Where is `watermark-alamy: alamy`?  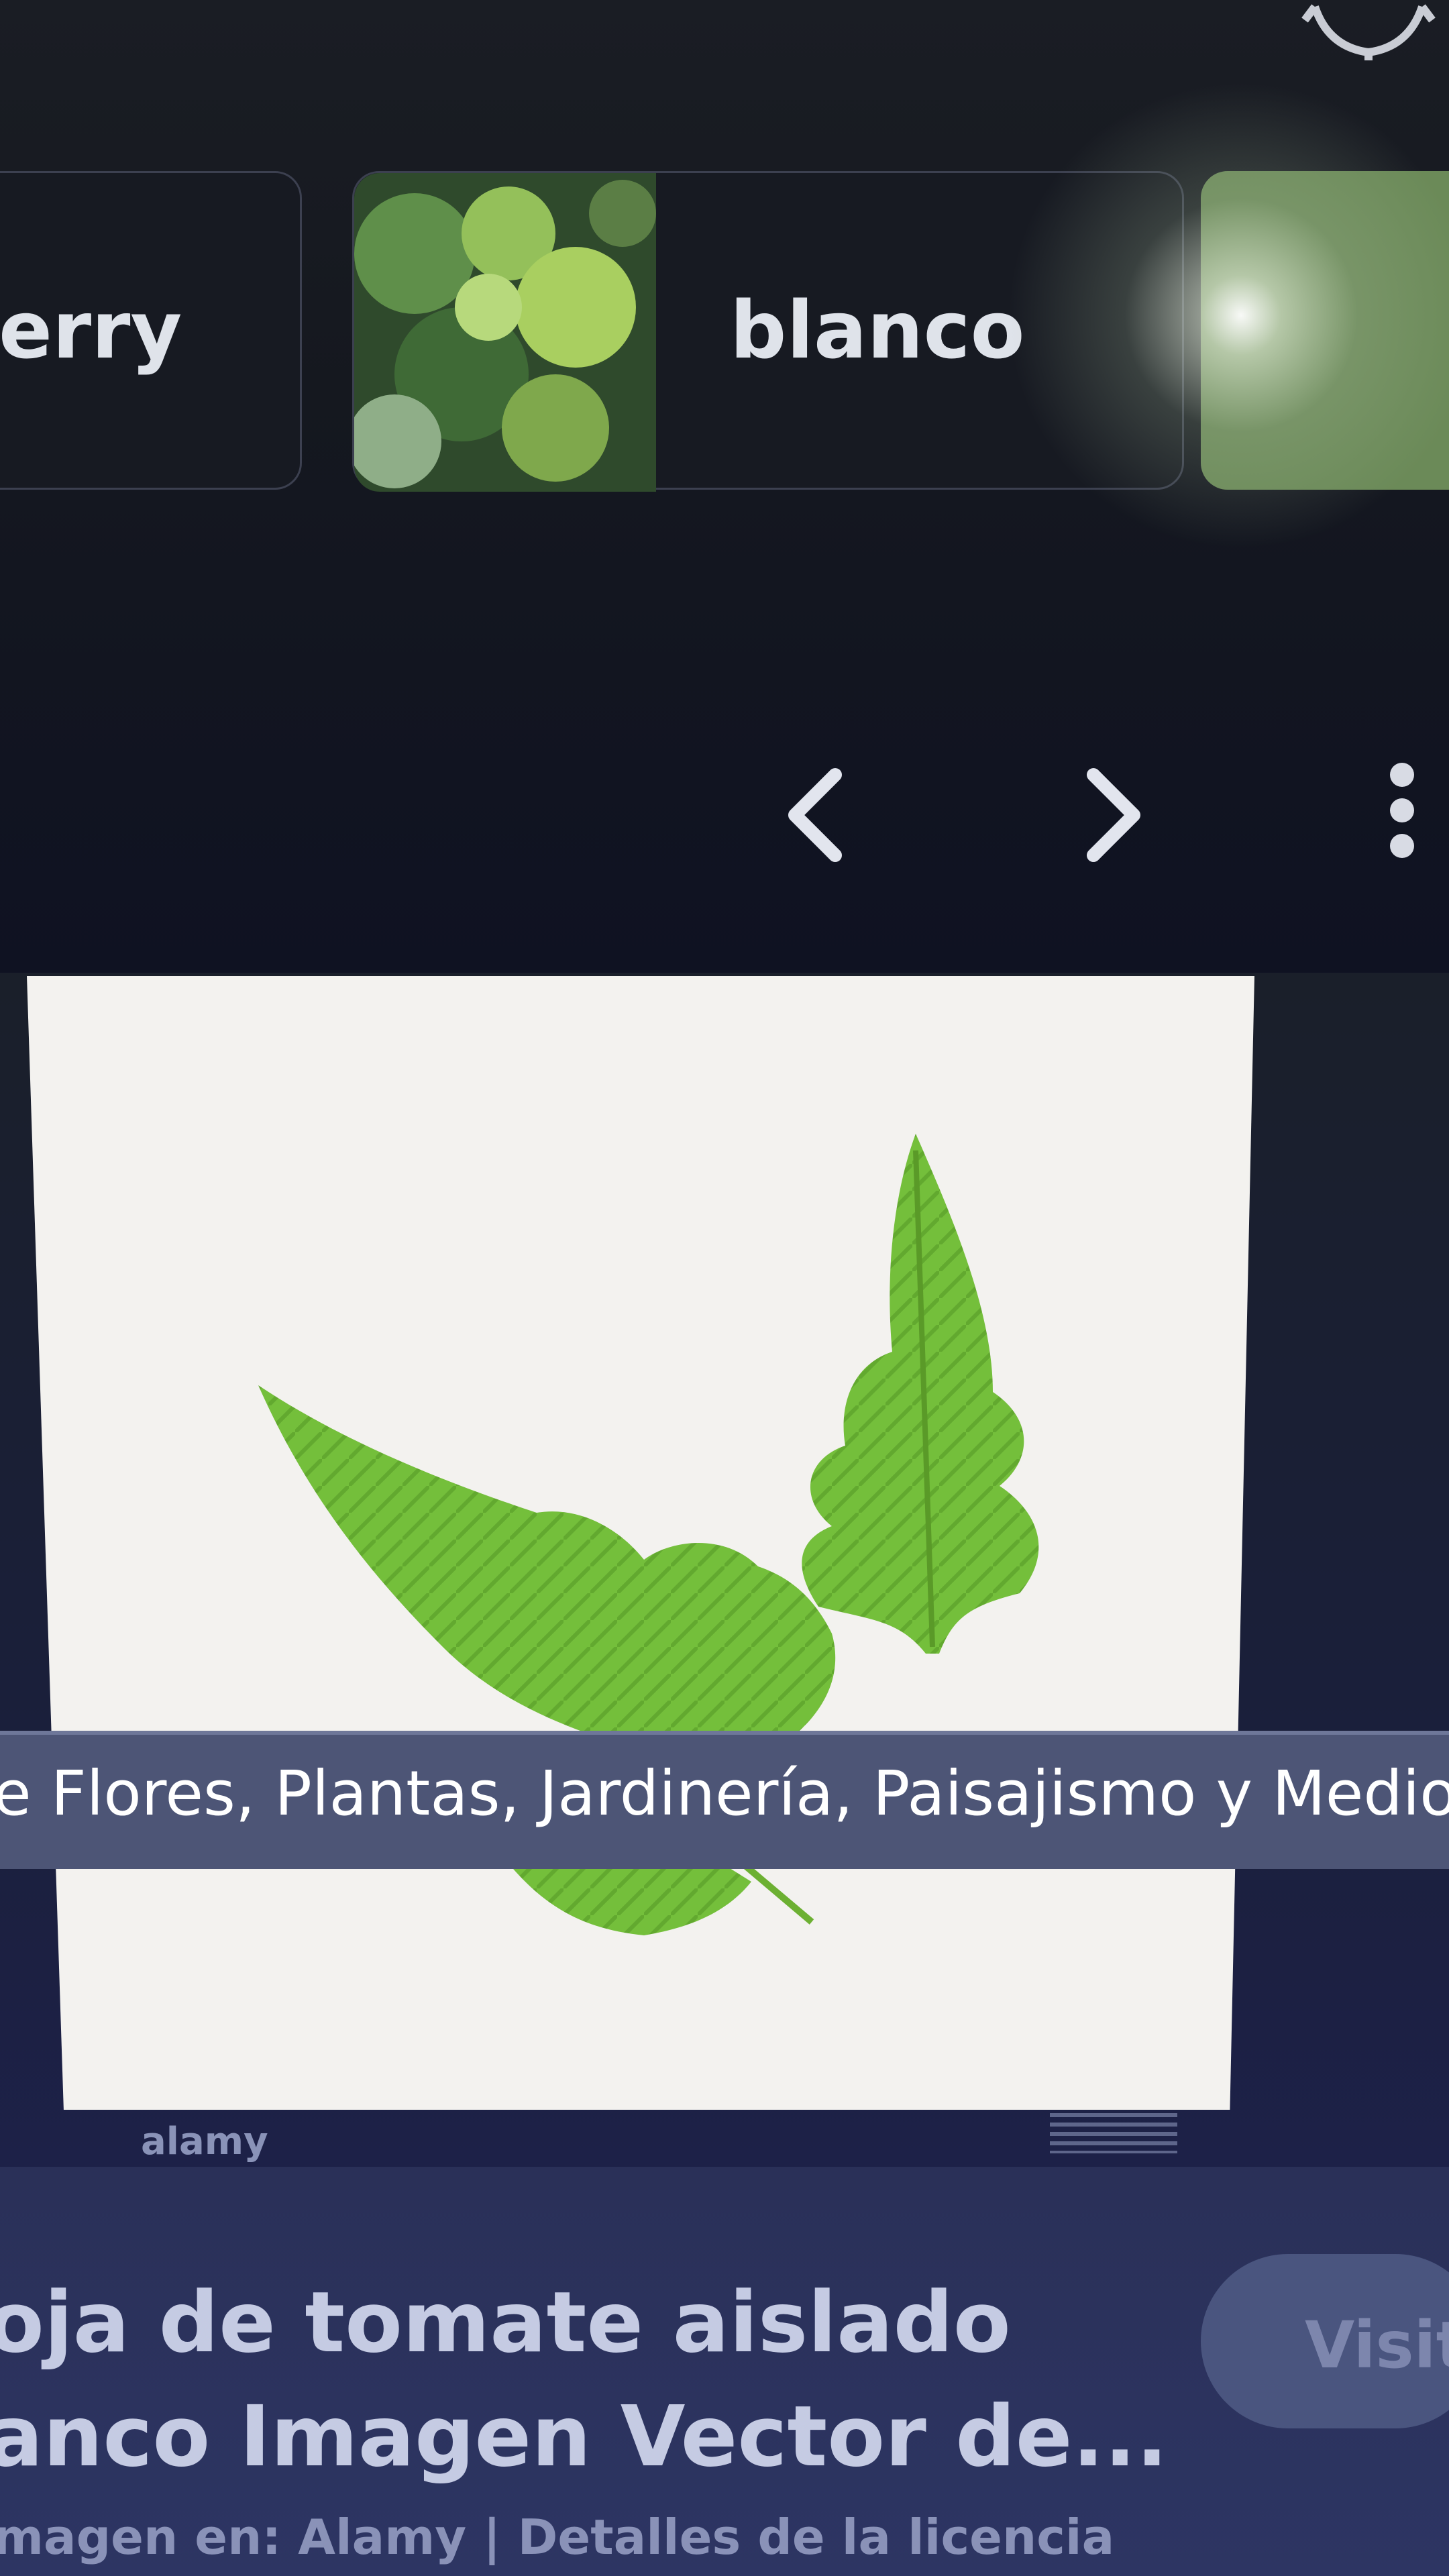
watermark-alamy: alamy is located at coordinates (204, 2141).